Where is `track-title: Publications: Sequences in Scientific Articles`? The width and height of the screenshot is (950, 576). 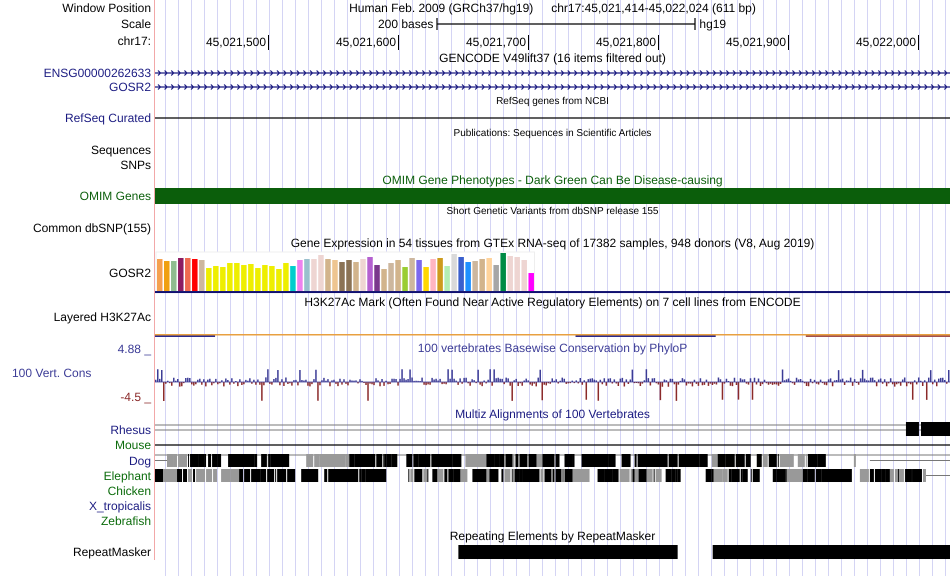 track-title: Publications: Sequences in Scientific Articles is located at coordinates (553, 134).